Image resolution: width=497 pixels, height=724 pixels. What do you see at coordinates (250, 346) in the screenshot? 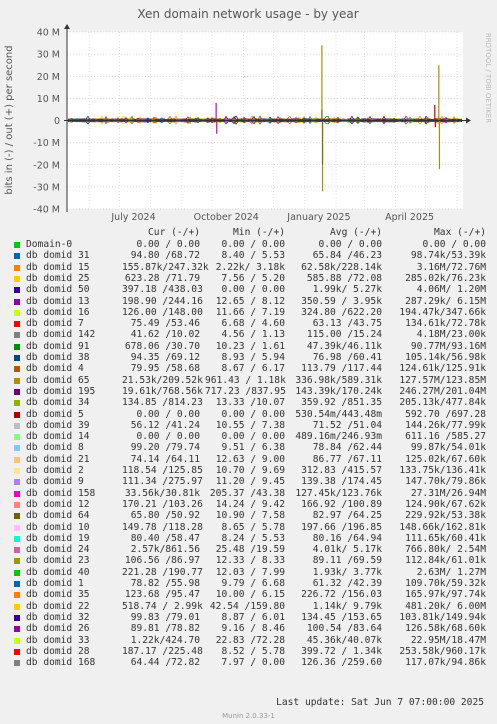
I see `legend-min-value: 10.23 / 1.61` at bounding box center [250, 346].